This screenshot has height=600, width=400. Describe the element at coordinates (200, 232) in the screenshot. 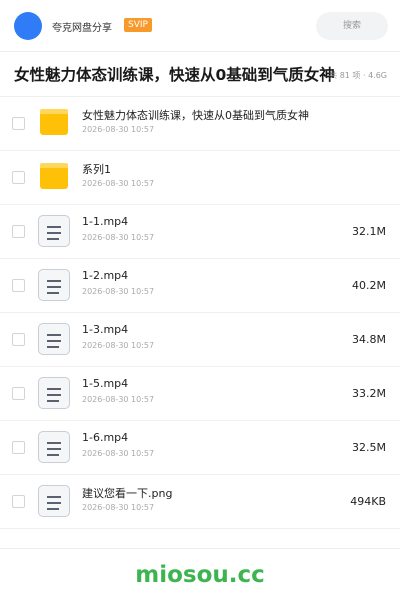

I see `file-row: 1-1.mp4 2026-08-30 10:57 32.1M` at that location.